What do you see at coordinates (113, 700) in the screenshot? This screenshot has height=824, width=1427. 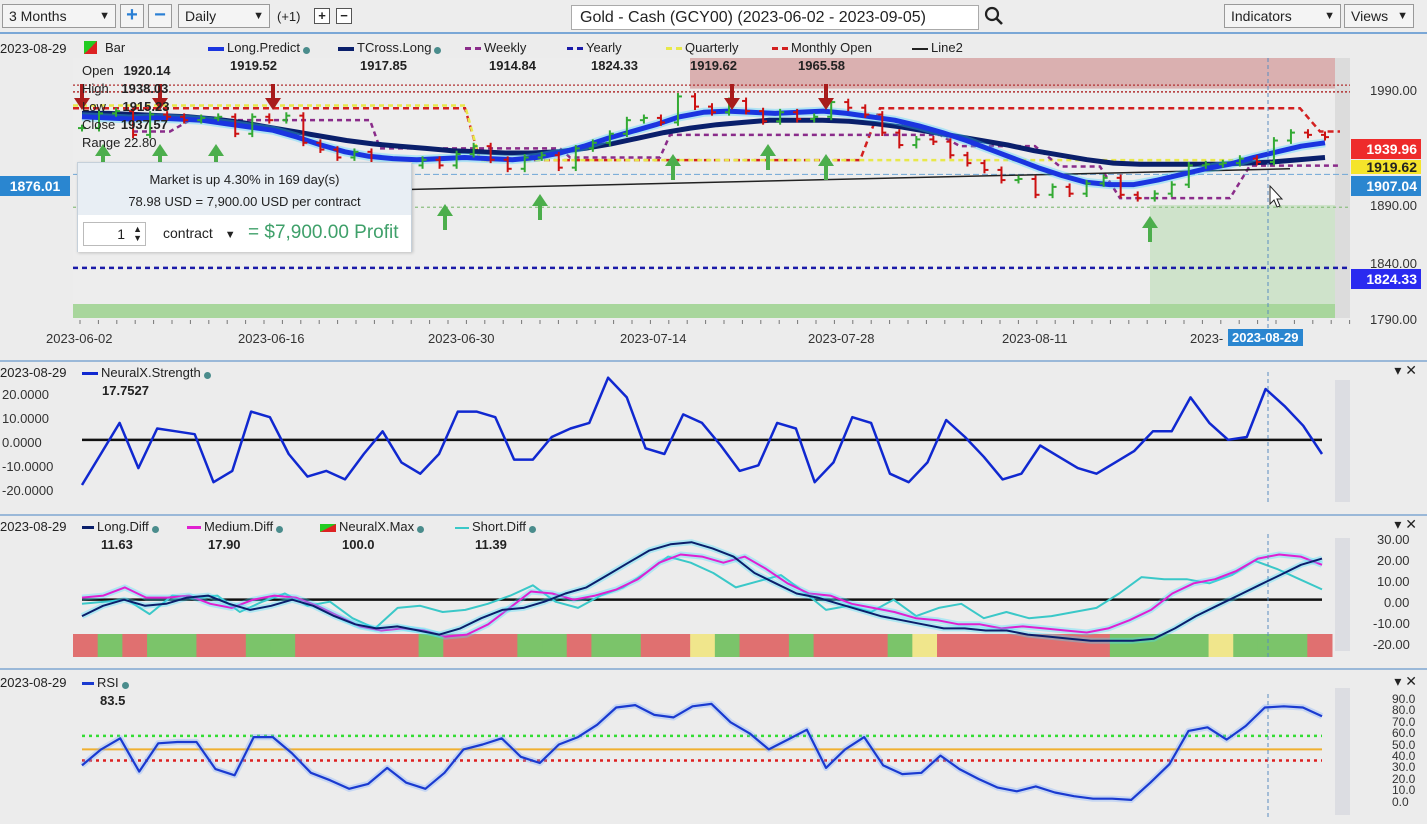 I see `legend-value: 83.5` at bounding box center [113, 700].